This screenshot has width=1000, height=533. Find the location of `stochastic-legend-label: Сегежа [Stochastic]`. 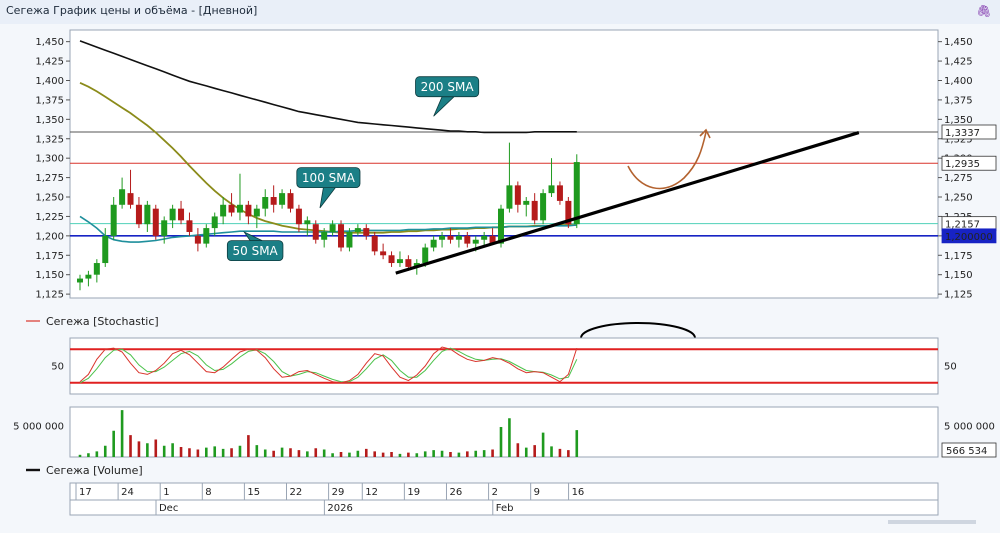

stochastic-legend-label: Сегежа [Stochastic] is located at coordinates (102, 321).